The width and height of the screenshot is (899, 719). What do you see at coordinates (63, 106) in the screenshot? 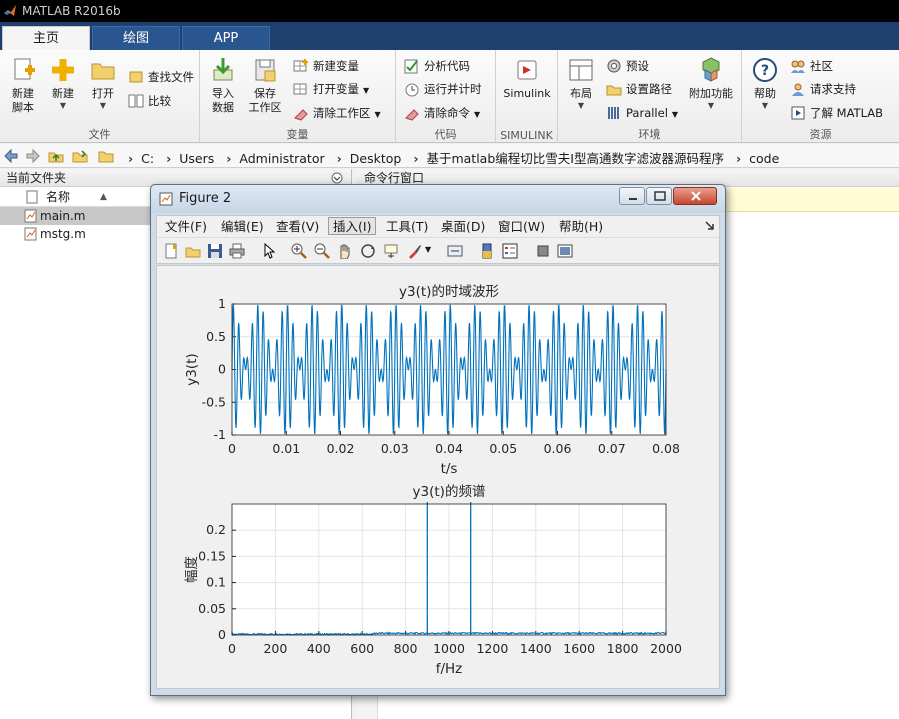
I see `new-dropdown-icon: ▼` at bounding box center [63, 106].